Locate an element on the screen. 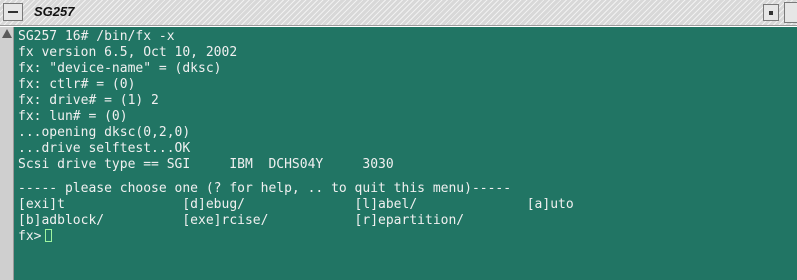  iconify-icon is located at coordinates (771, 12).